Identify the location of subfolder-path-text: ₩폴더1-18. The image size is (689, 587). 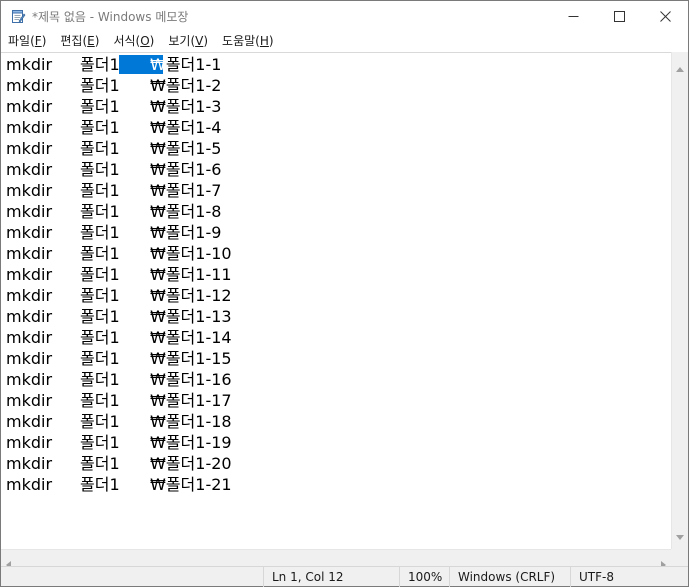
(191, 421).